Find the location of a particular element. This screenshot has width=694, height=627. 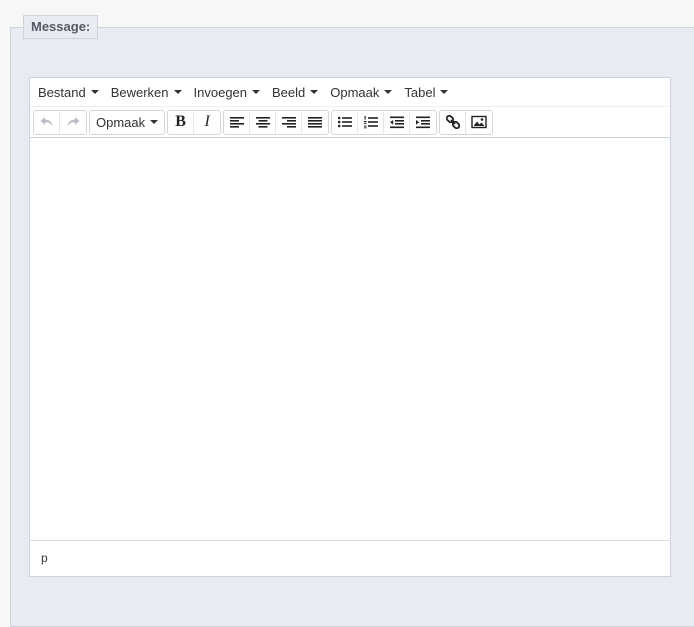

format-select-group: Opmaak is located at coordinates (127, 122).